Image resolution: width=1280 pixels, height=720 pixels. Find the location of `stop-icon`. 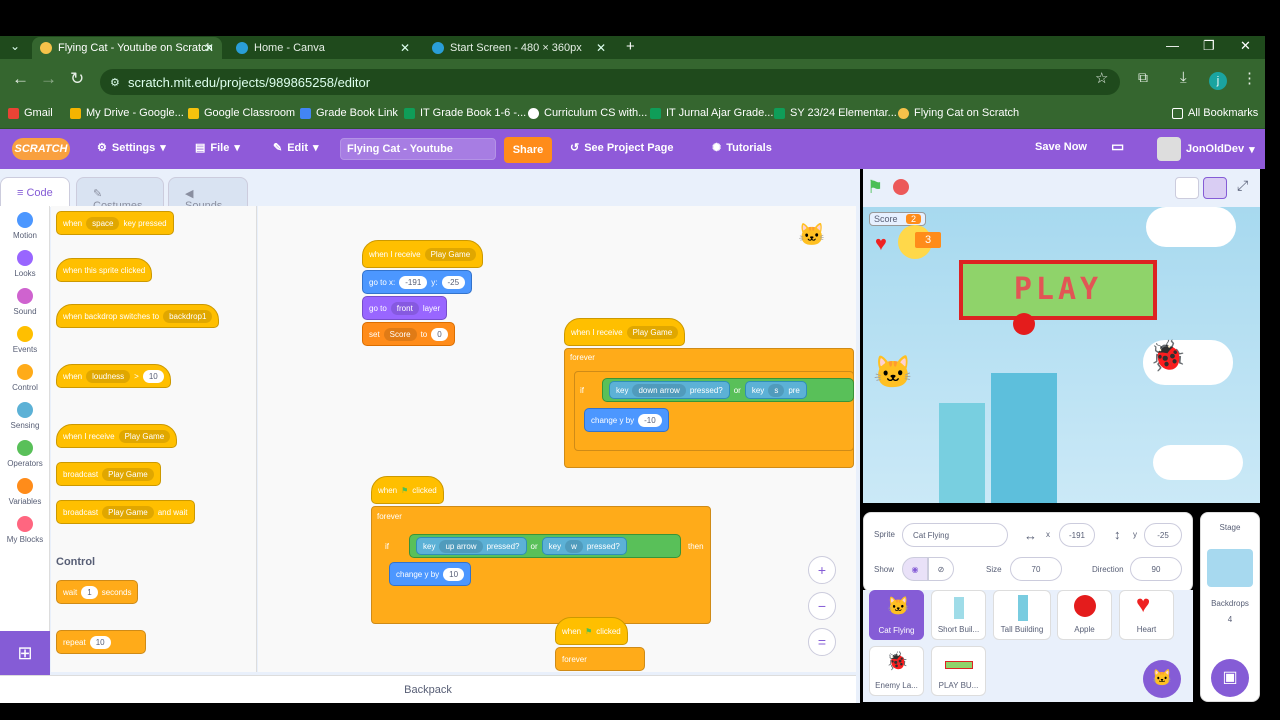

stop-icon is located at coordinates (901, 187).